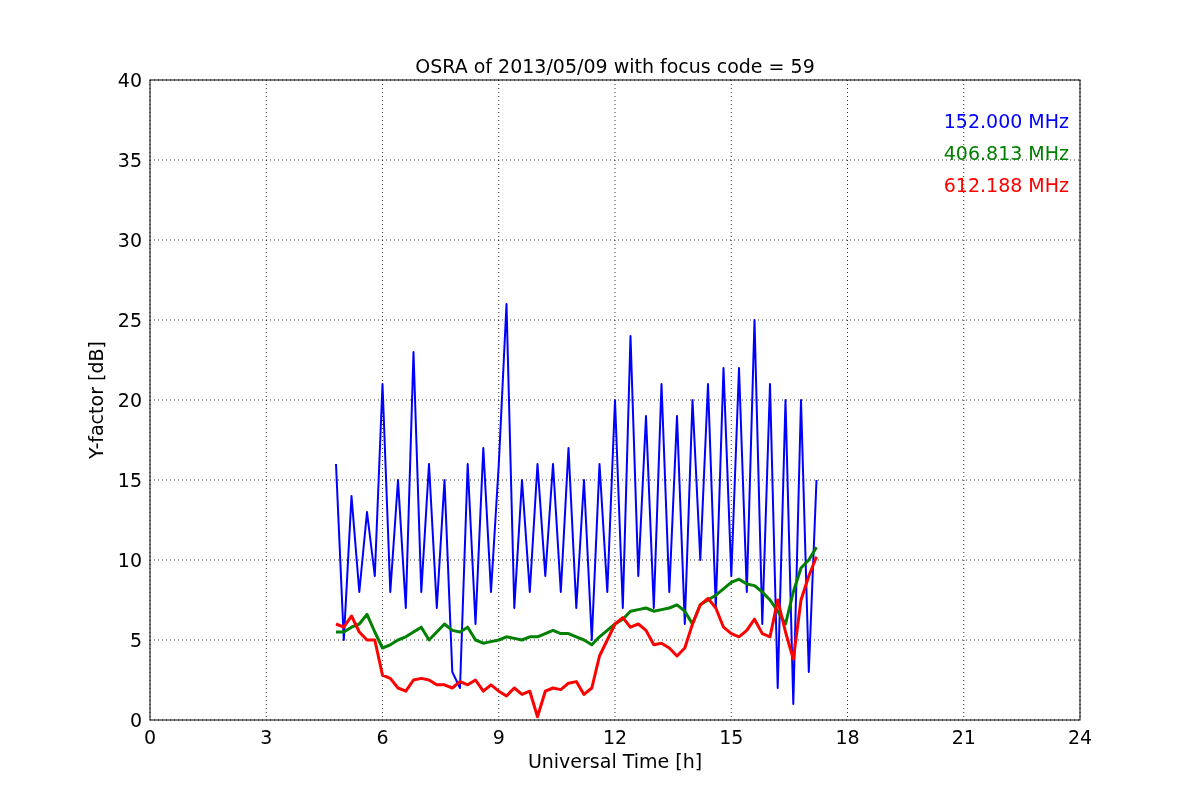  What do you see at coordinates (615, 737) in the screenshot?
I see `x-tick-label: 12` at bounding box center [615, 737].